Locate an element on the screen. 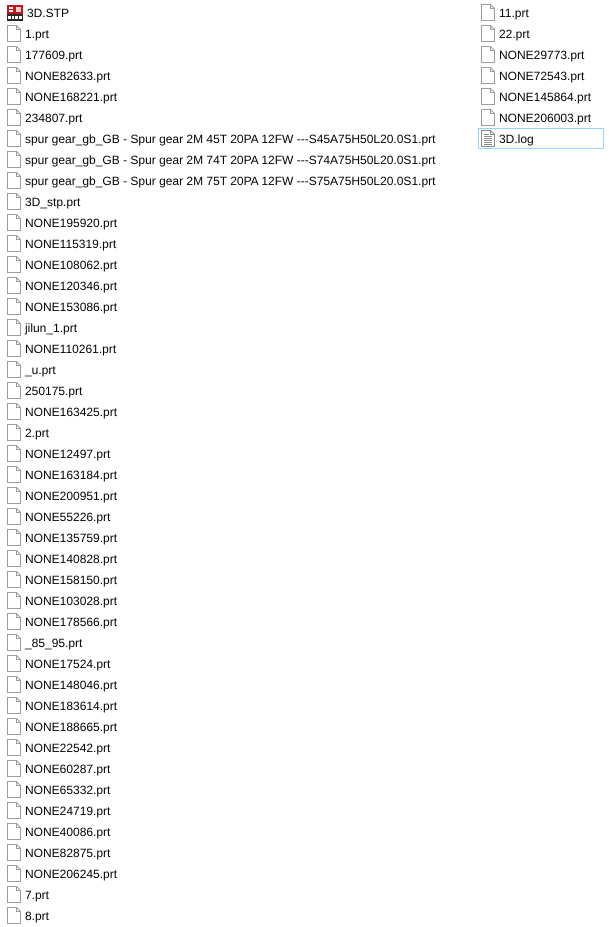 The image size is (609, 927). file-item: NONE82633.prt is located at coordinates (59, 75).